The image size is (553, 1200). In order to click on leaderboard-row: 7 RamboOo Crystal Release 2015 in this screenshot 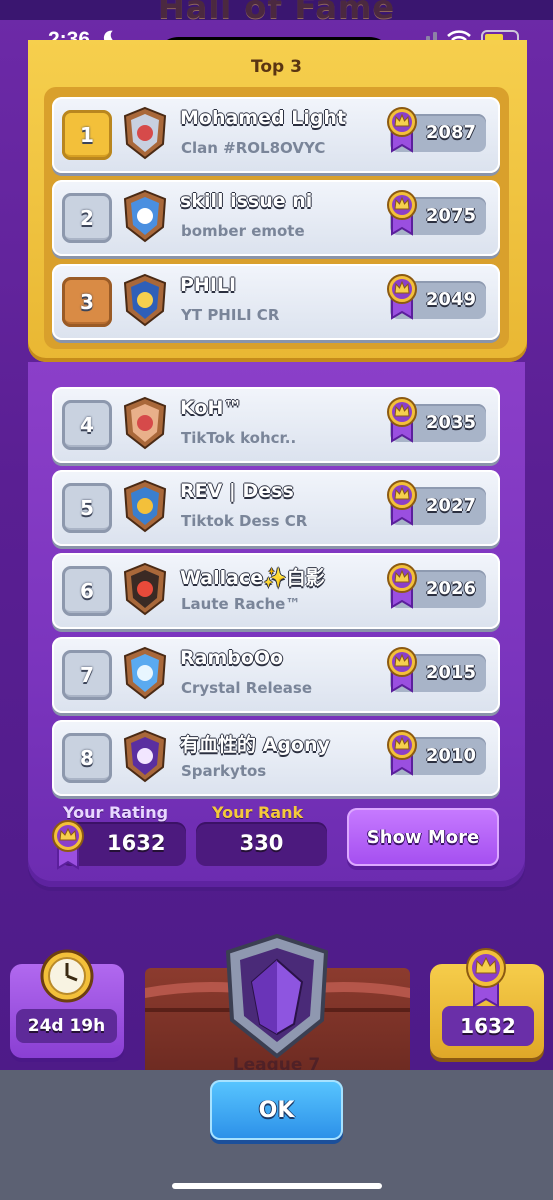, I will do `click(276, 675)`.